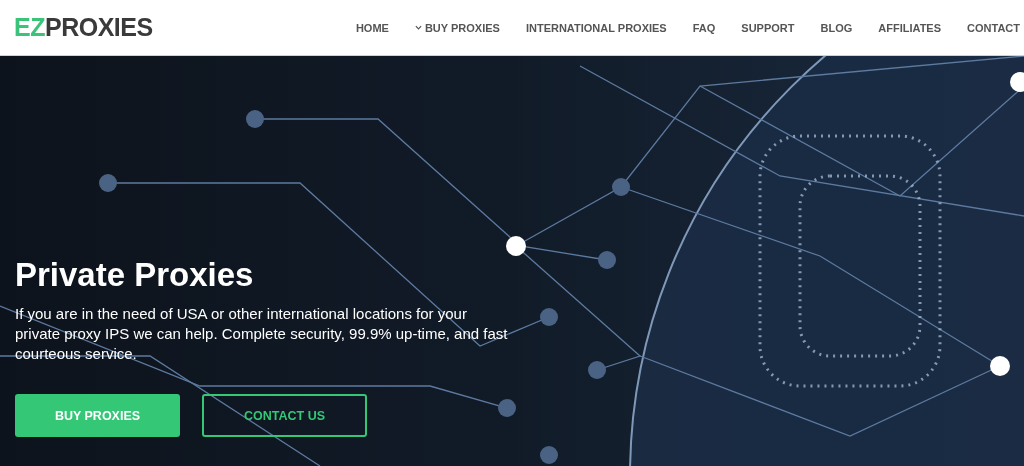 This screenshot has height=466, width=1024. I want to click on nav-link: AFFILIATES, so click(910, 27).